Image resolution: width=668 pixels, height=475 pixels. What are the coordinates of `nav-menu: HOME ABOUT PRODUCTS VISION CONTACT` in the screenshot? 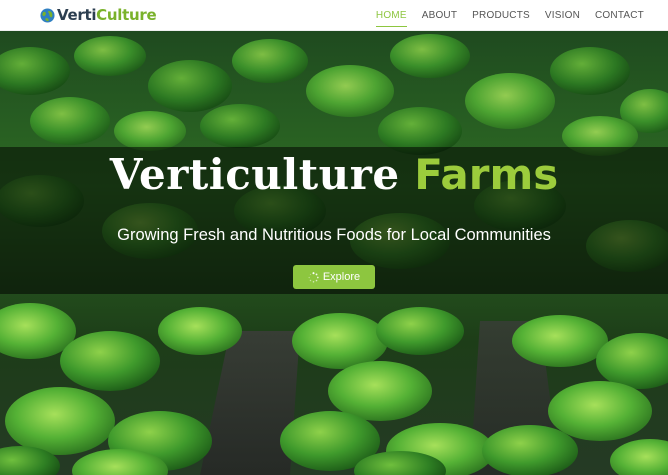 It's located at (509, 15).